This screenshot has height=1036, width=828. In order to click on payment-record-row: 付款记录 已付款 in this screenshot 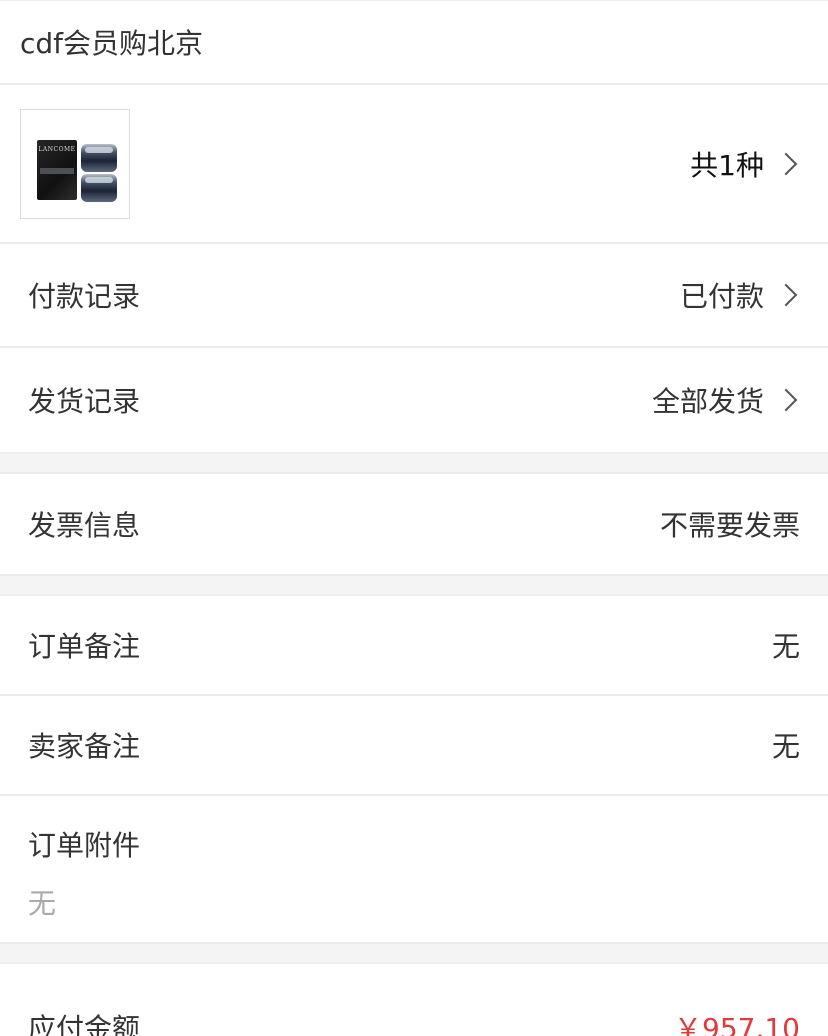, I will do `click(414, 296)`.